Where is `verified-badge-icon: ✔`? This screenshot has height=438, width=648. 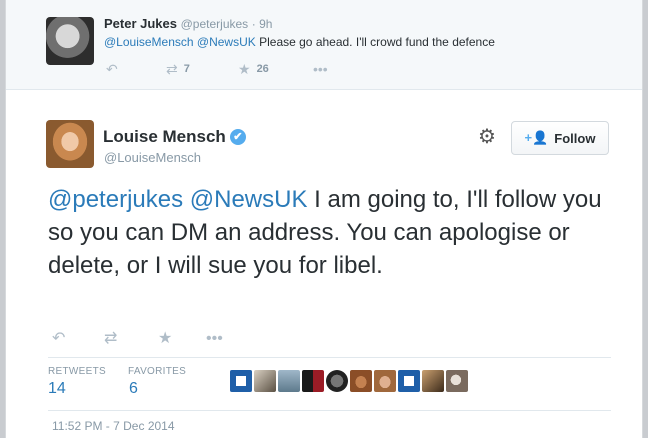
verified-badge-icon: ✔ is located at coordinates (237, 137).